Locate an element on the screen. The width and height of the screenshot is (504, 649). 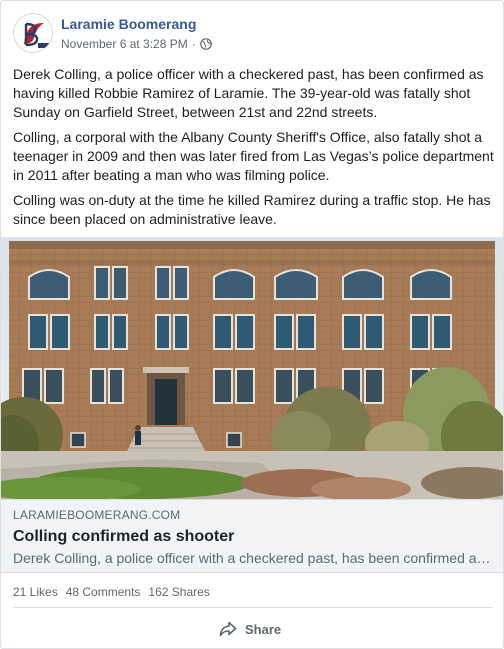
globe-icon is located at coordinates (205, 44).